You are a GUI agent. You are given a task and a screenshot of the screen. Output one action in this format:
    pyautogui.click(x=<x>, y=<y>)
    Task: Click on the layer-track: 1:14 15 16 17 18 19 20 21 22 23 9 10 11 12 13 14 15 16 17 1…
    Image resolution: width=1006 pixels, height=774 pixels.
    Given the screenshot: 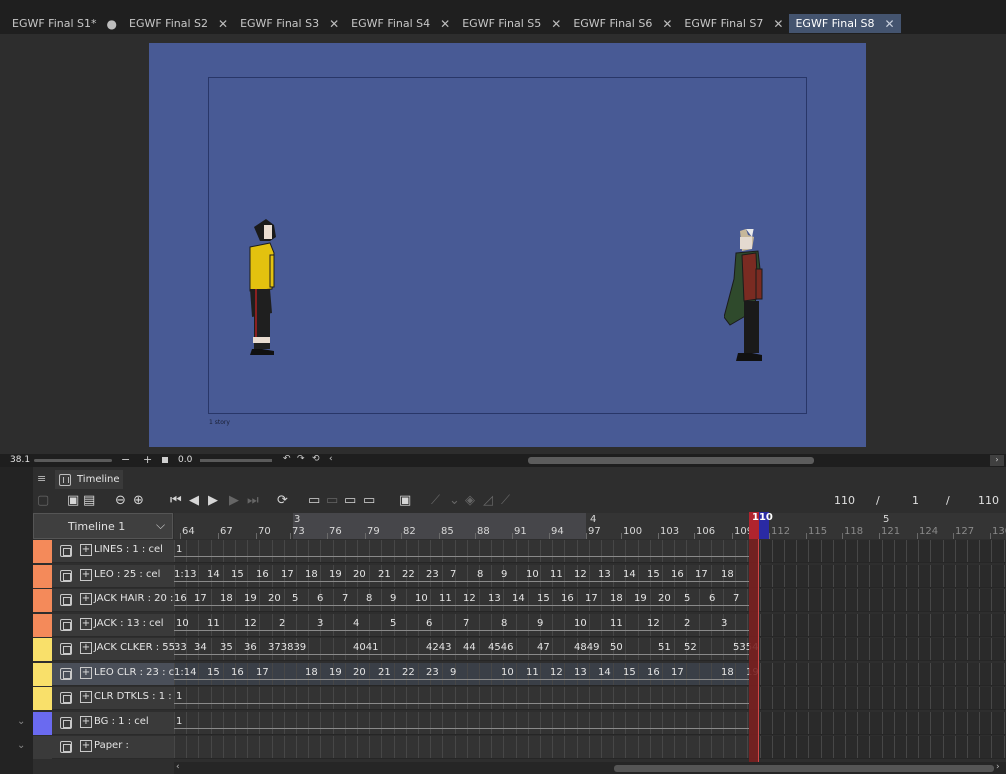 What is the action you would take?
    pyautogui.click(x=590, y=674)
    